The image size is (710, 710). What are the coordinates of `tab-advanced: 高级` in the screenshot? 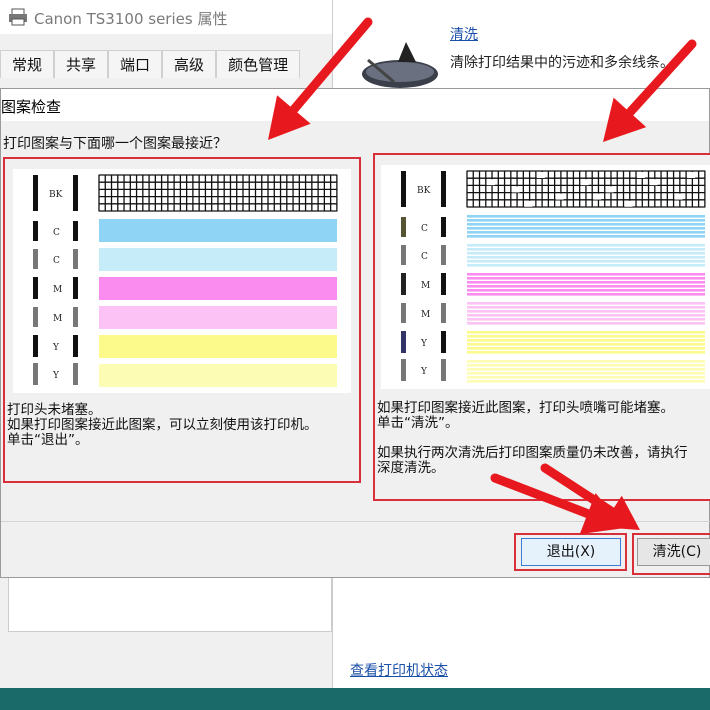 It's located at (189, 64).